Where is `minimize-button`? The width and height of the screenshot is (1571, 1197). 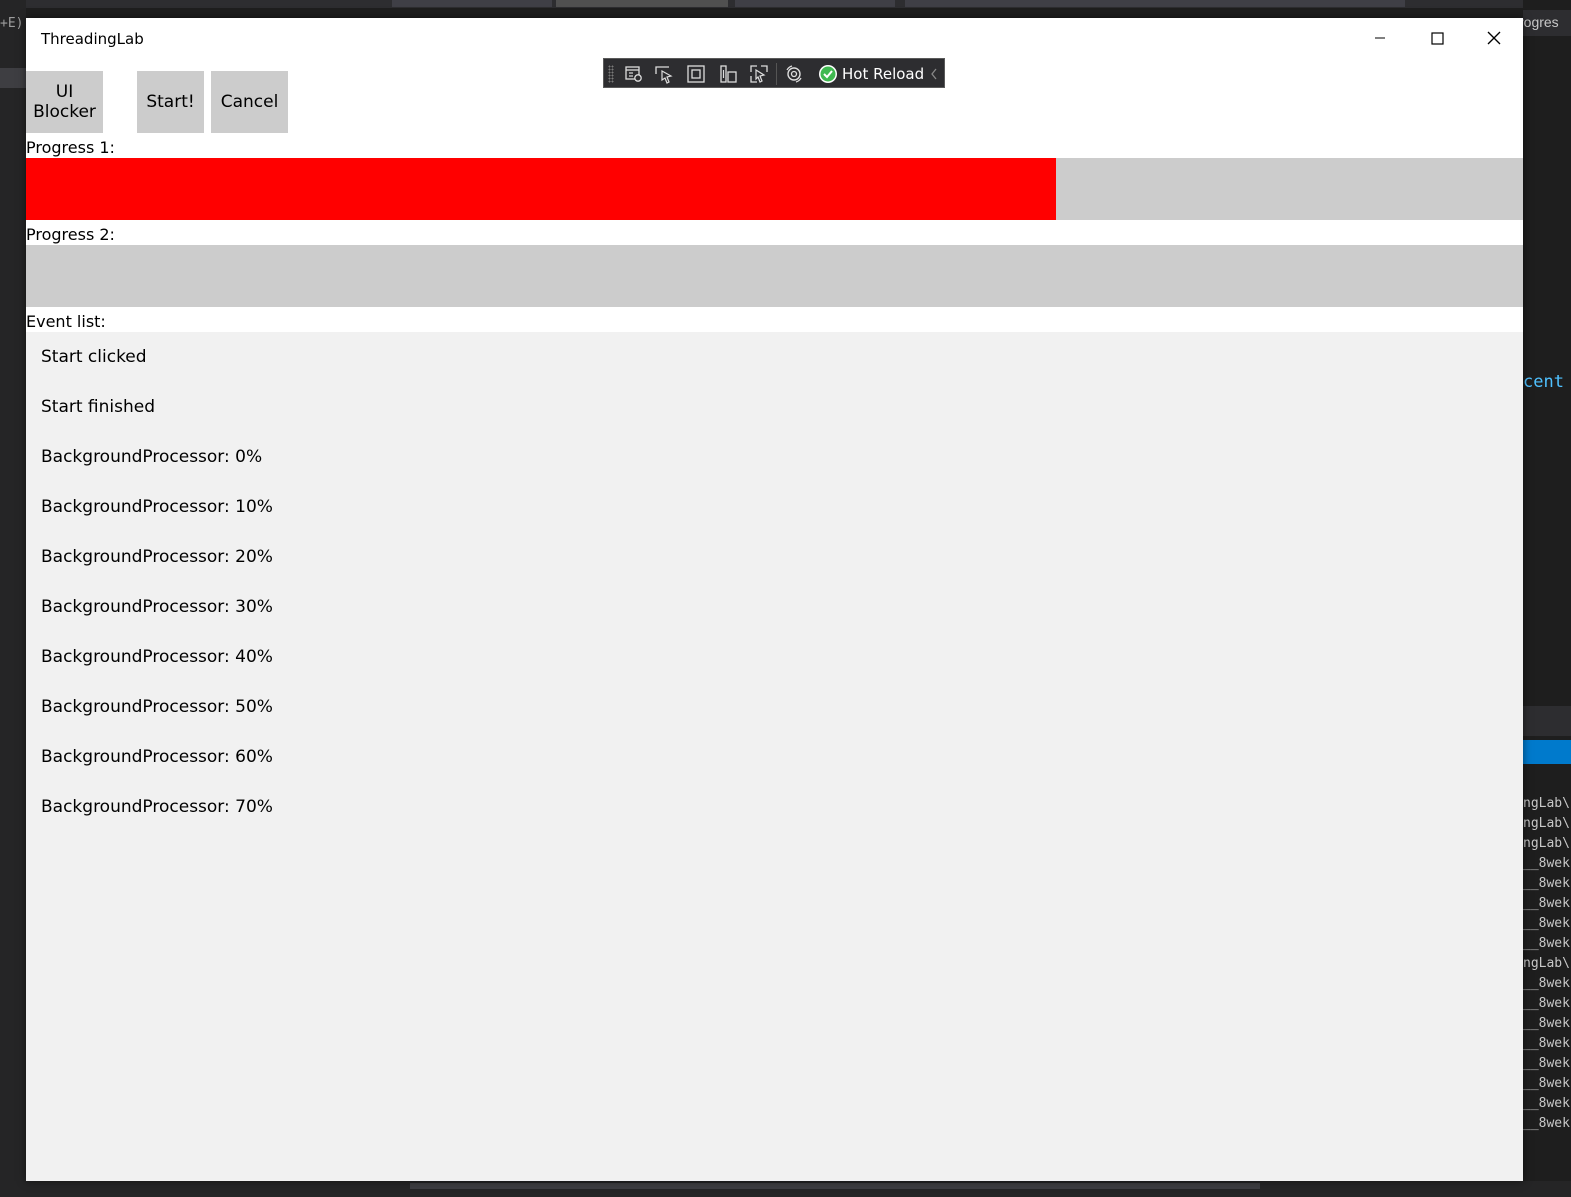 minimize-button is located at coordinates (1380, 38).